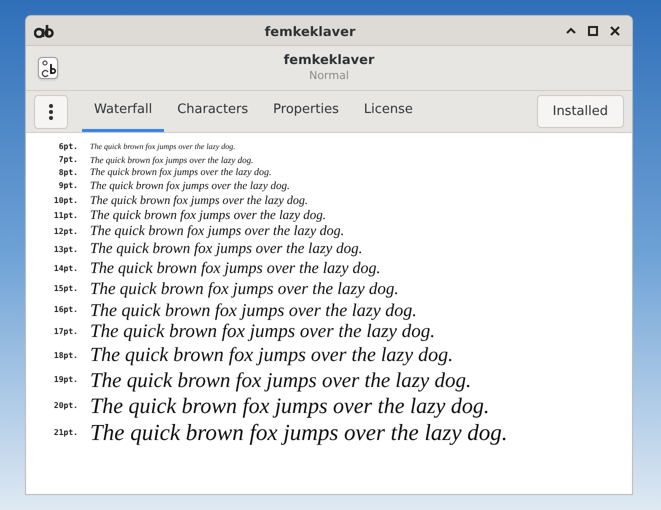 This screenshot has width=661, height=510. Describe the element at coordinates (65, 406) in the screenshot. I see `size-label: 20pt.` at that location.